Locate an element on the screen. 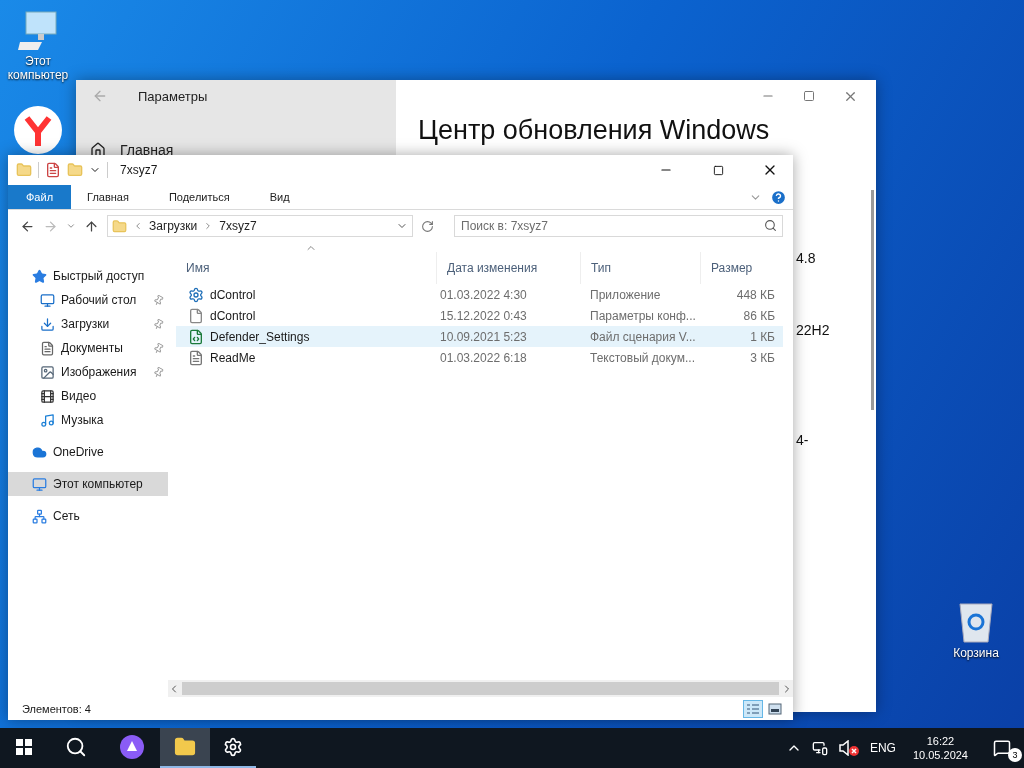  language-button: ENG is located at coordinates (882, 748).